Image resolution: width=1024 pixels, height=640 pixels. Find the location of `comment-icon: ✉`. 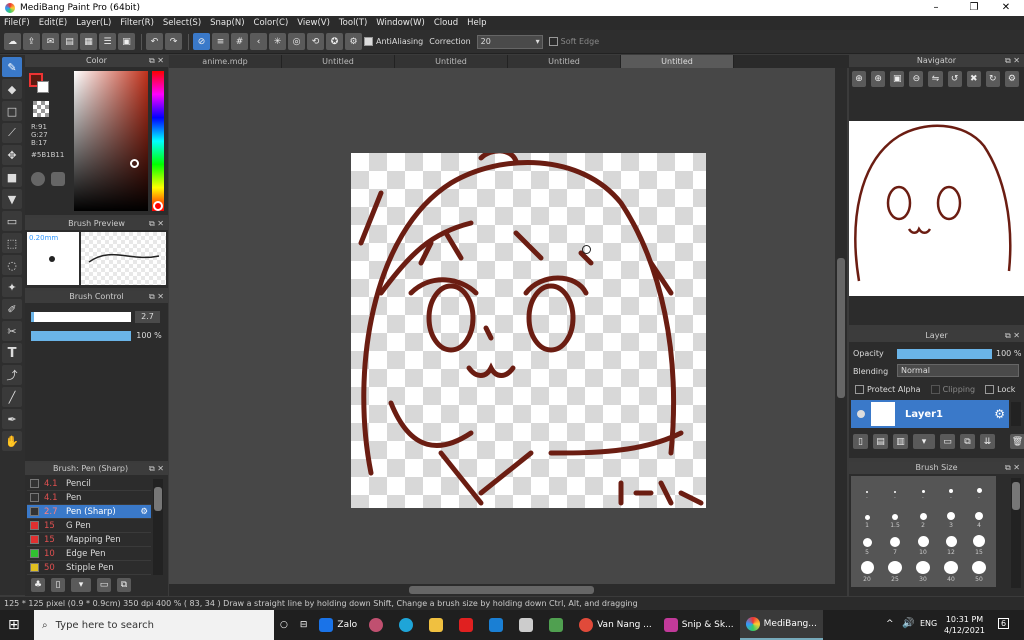

comment-icon: ✉ is located at coordinates (50, 41).